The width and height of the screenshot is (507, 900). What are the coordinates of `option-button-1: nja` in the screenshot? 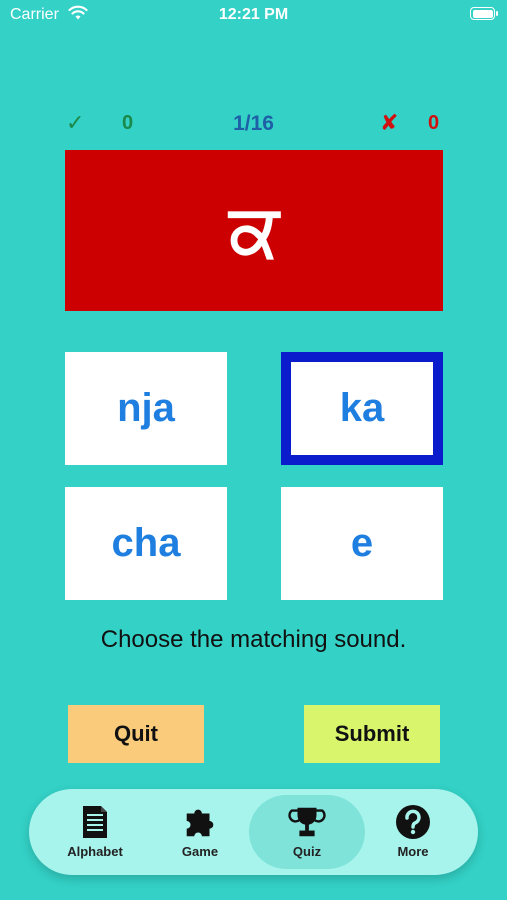 It's located at (146, 408).